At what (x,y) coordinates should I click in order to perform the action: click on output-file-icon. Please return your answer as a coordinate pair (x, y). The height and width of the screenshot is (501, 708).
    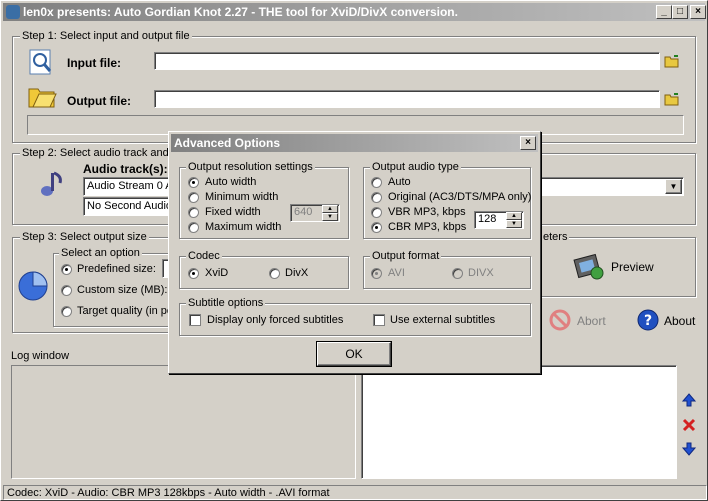
    Looking at the image, I should click on (42, 95).